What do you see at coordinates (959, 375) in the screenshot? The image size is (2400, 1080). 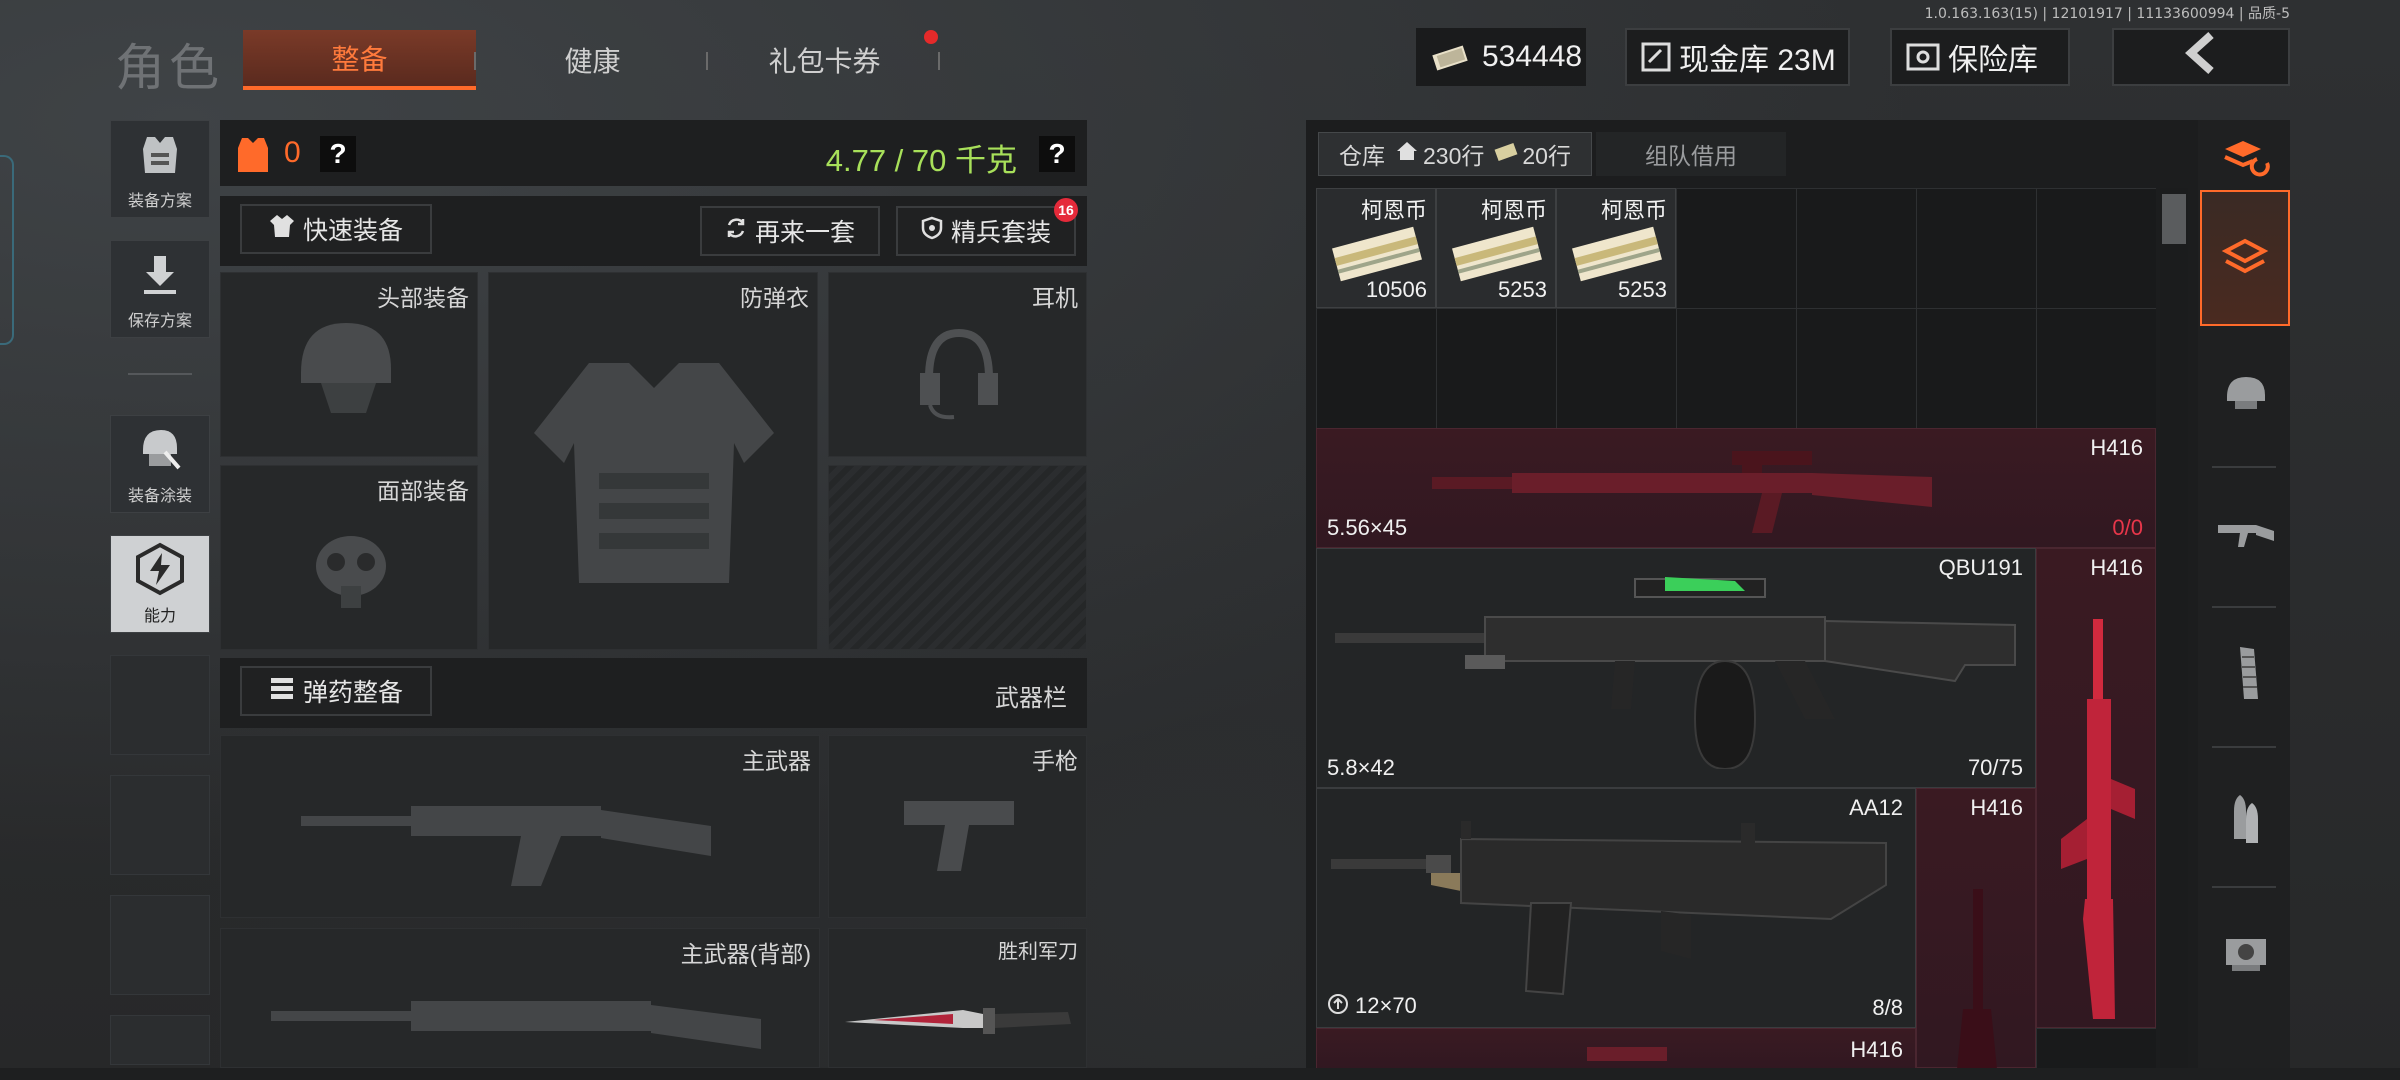 I see `headset-icon` at bounding box center [959, 375].